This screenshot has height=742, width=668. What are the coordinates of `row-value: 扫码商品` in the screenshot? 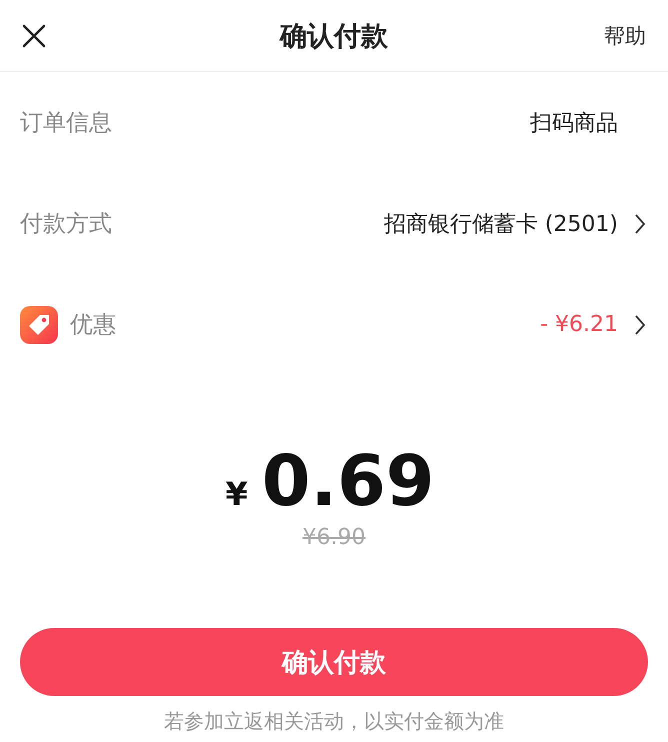 It's located at (574, 124).